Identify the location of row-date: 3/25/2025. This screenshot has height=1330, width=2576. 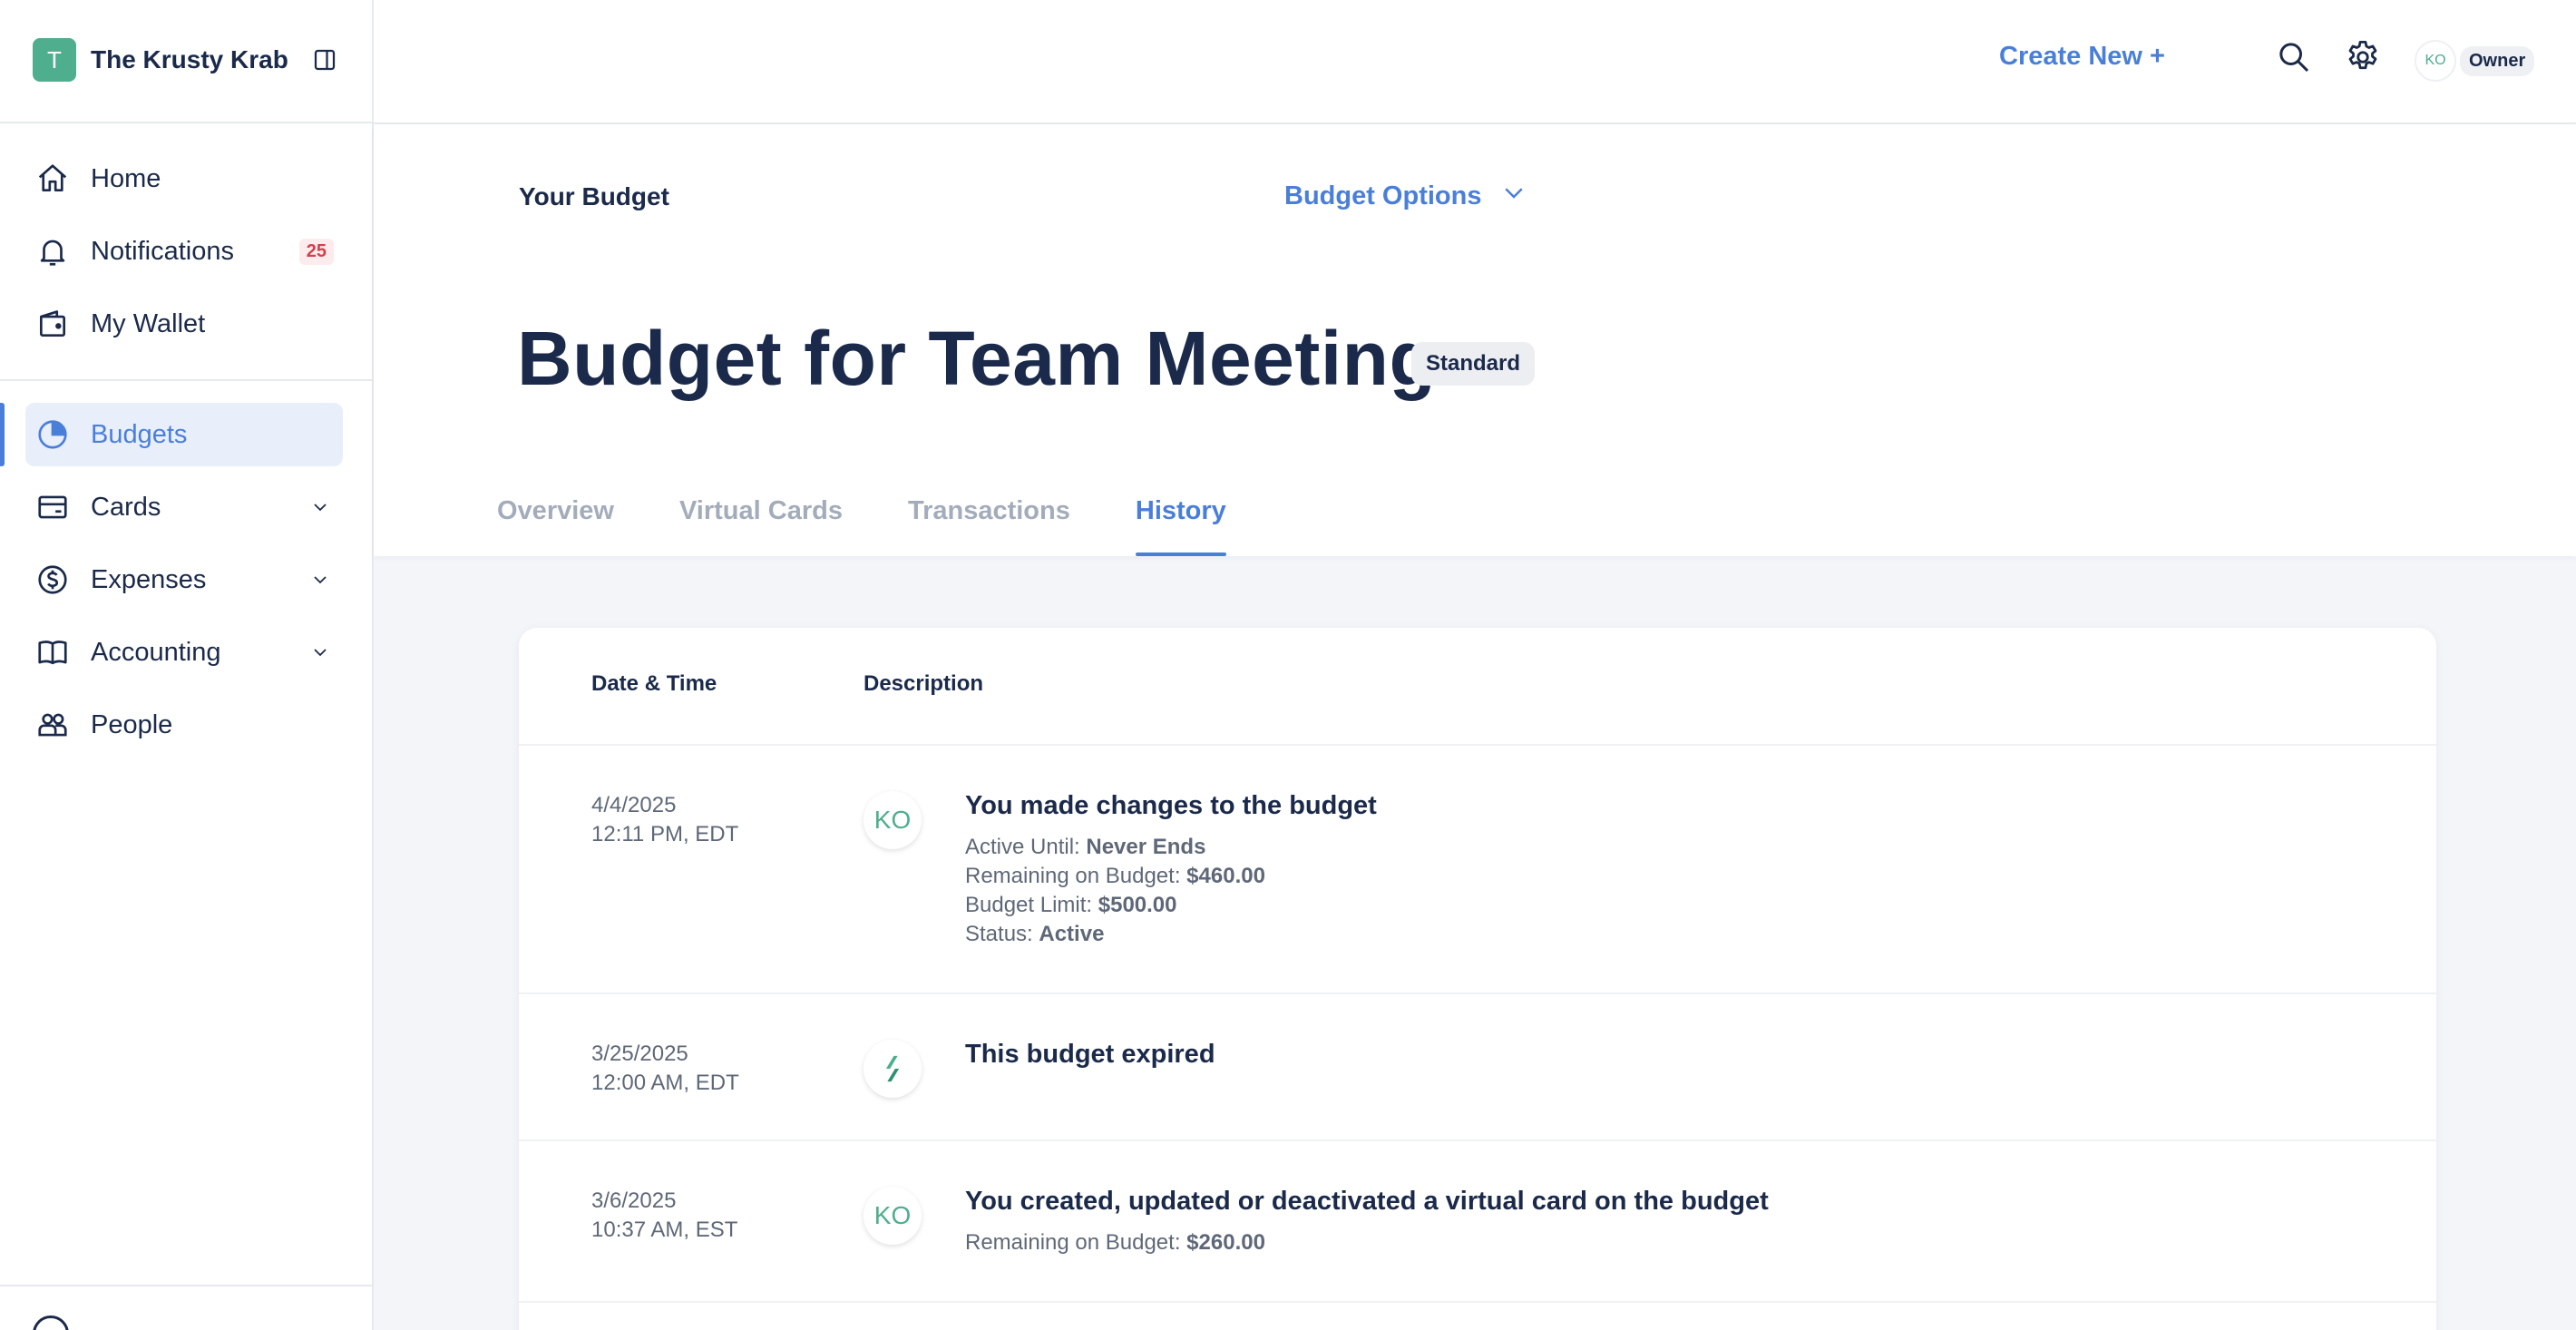
(639, 1054).